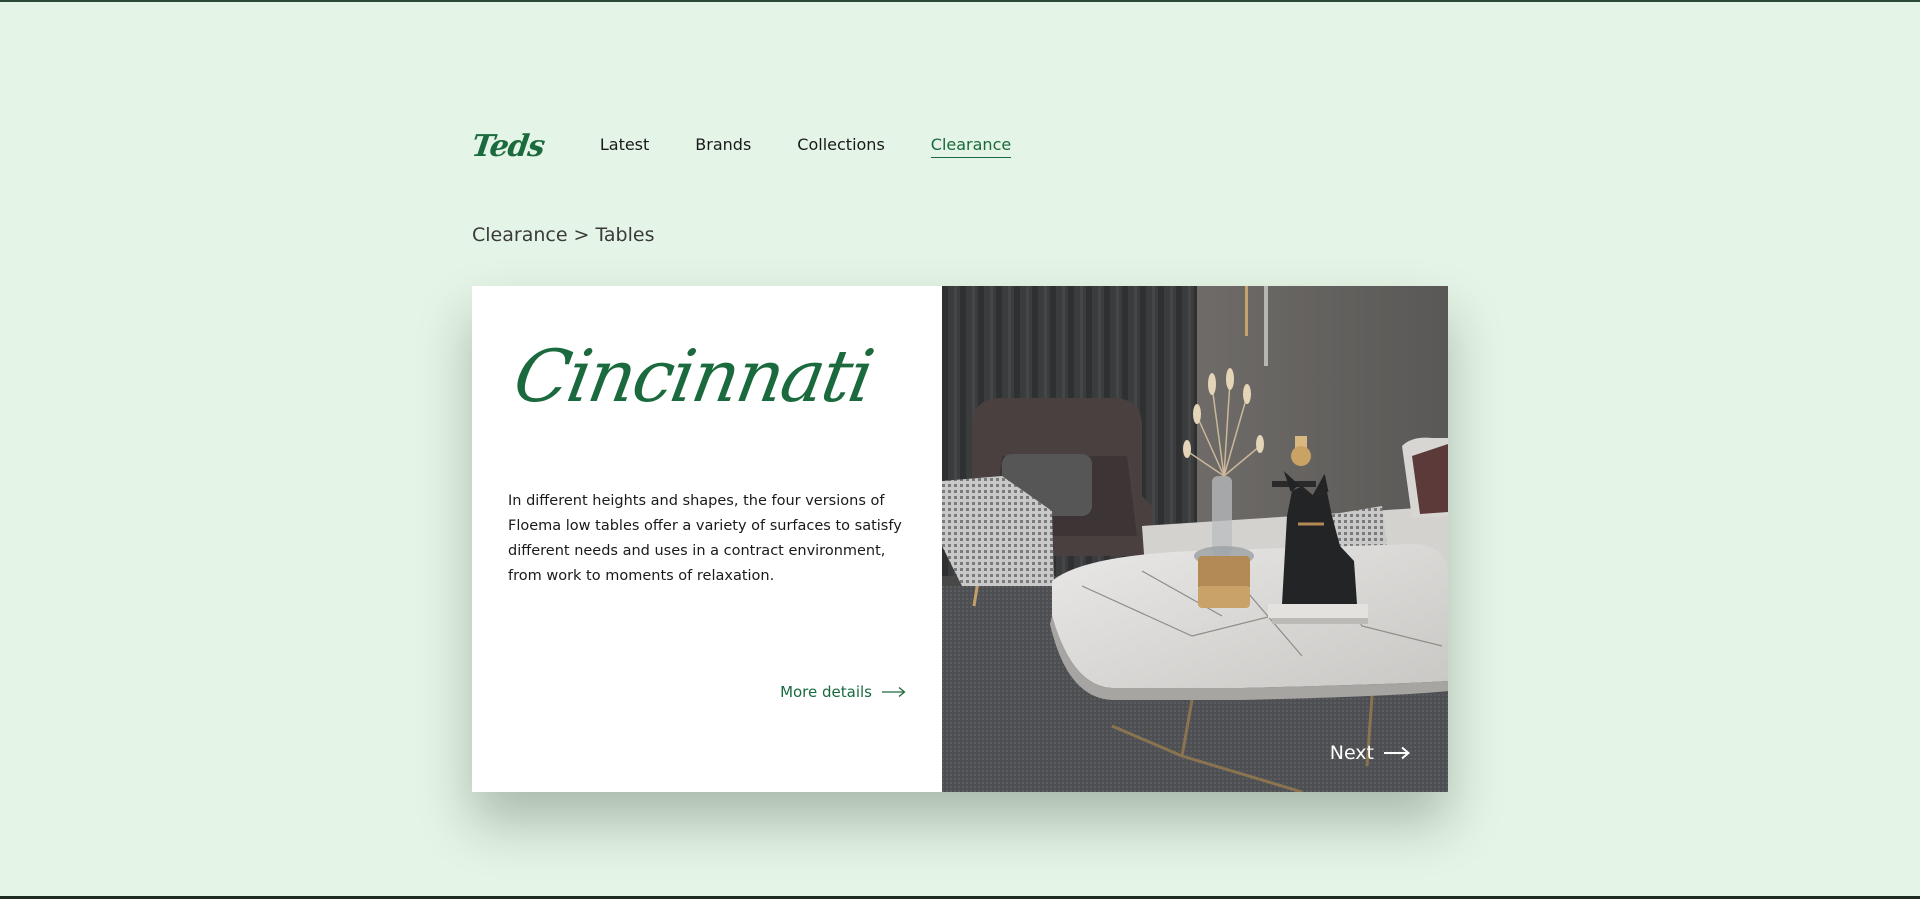 This screenshot has height=899, width=1920. I want to click on product-image: Next, so click(1195, 539).